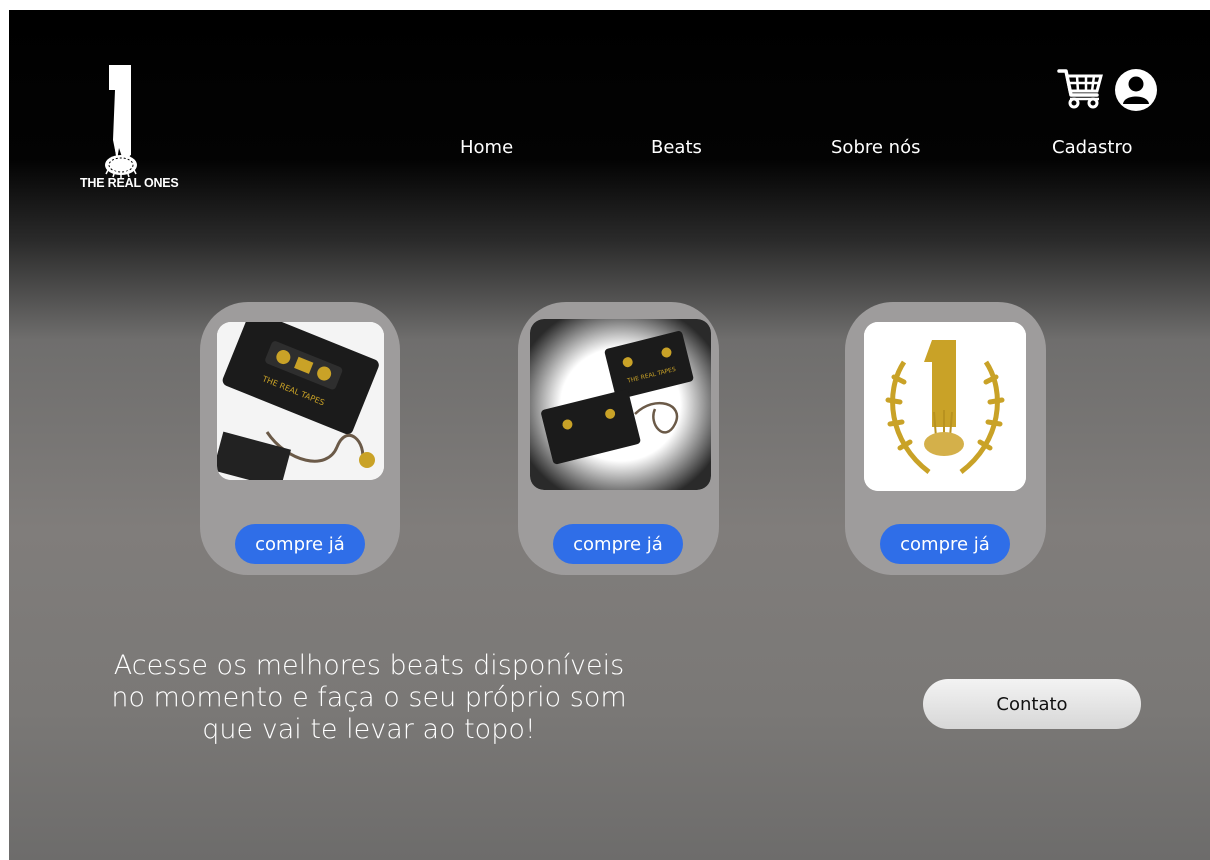  What do you see at coordinates (486, 147) in the screenshot?
I see `nav-home: Home` at bounding box center [486, 147].